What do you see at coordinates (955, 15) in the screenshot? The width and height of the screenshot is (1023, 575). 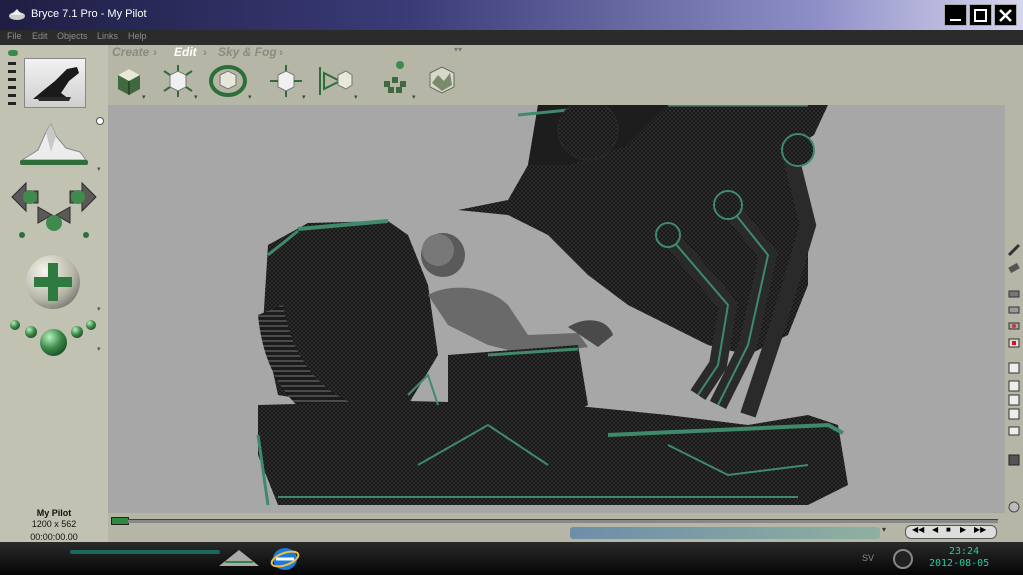 I see `minimize-button` at bounding box center [955, 15].